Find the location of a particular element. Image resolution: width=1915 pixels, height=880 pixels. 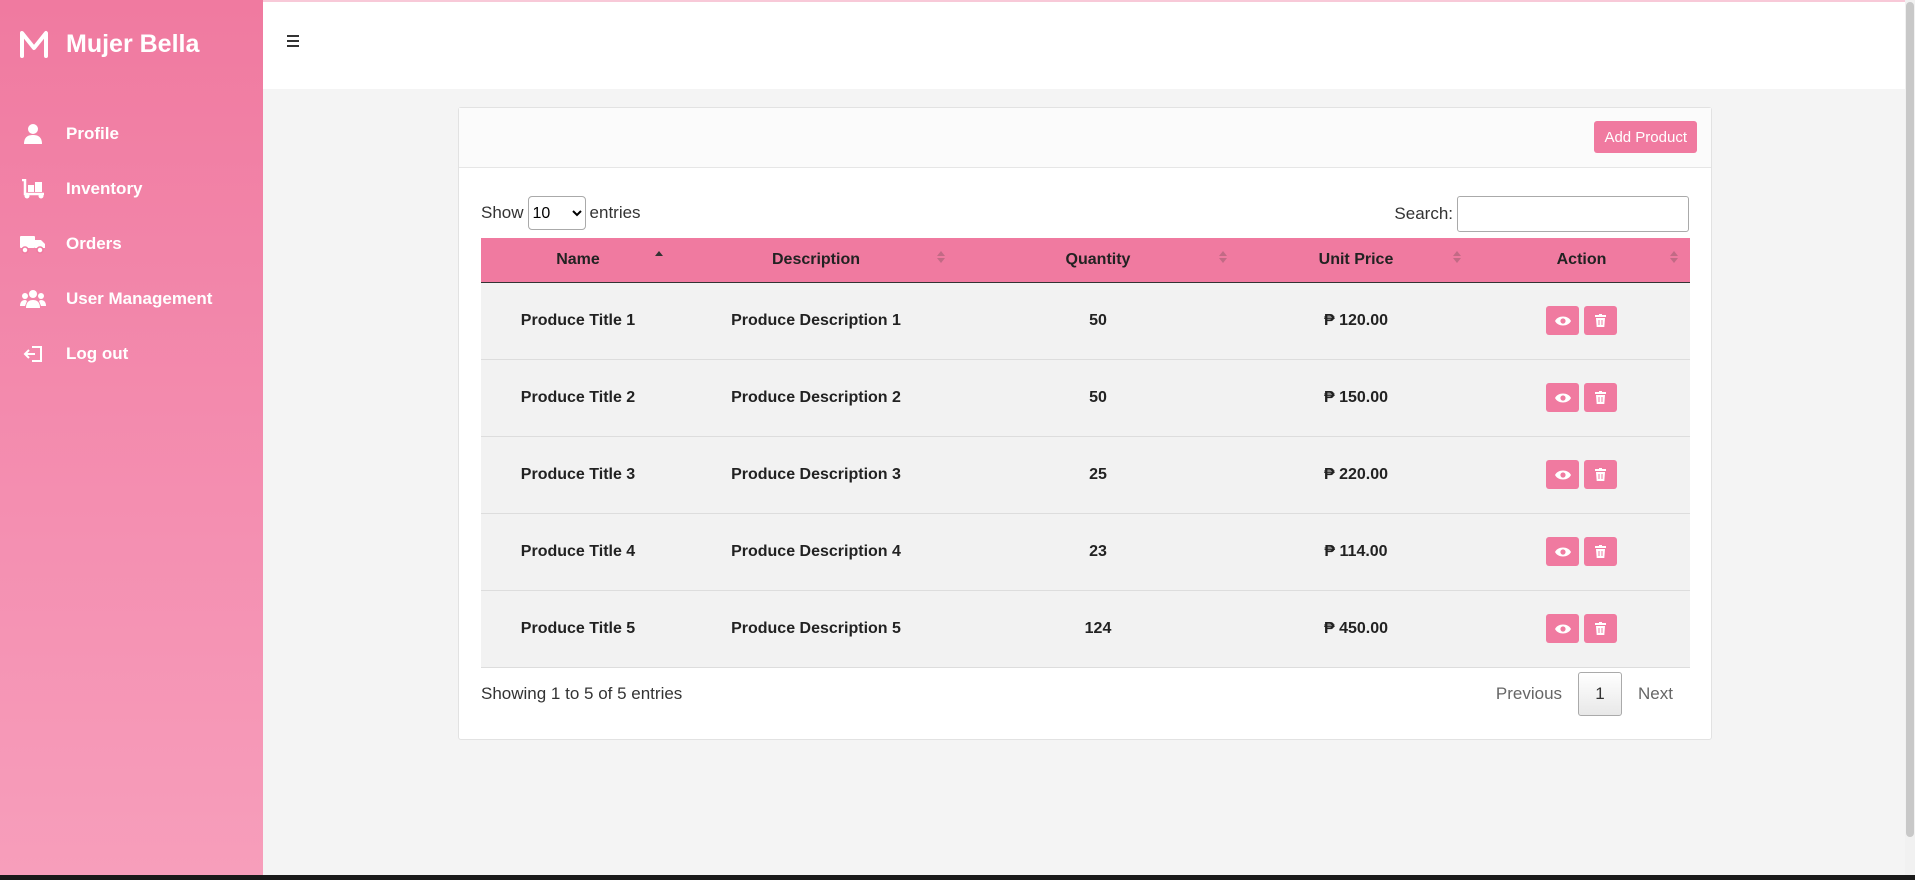

sidebar-item-inventory: Inventory is located at coordinates (131, 188).